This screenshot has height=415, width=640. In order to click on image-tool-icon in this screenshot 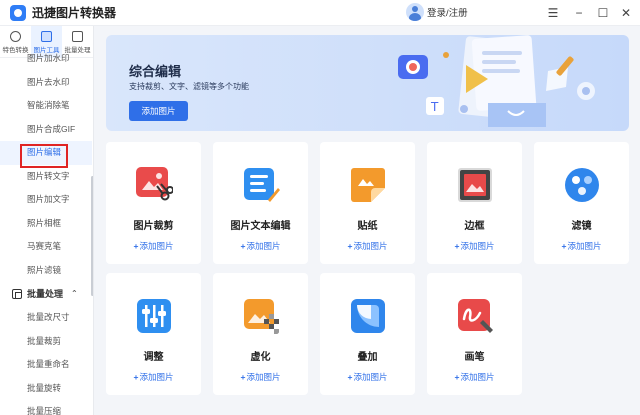, I will do `click(46, 36)`.